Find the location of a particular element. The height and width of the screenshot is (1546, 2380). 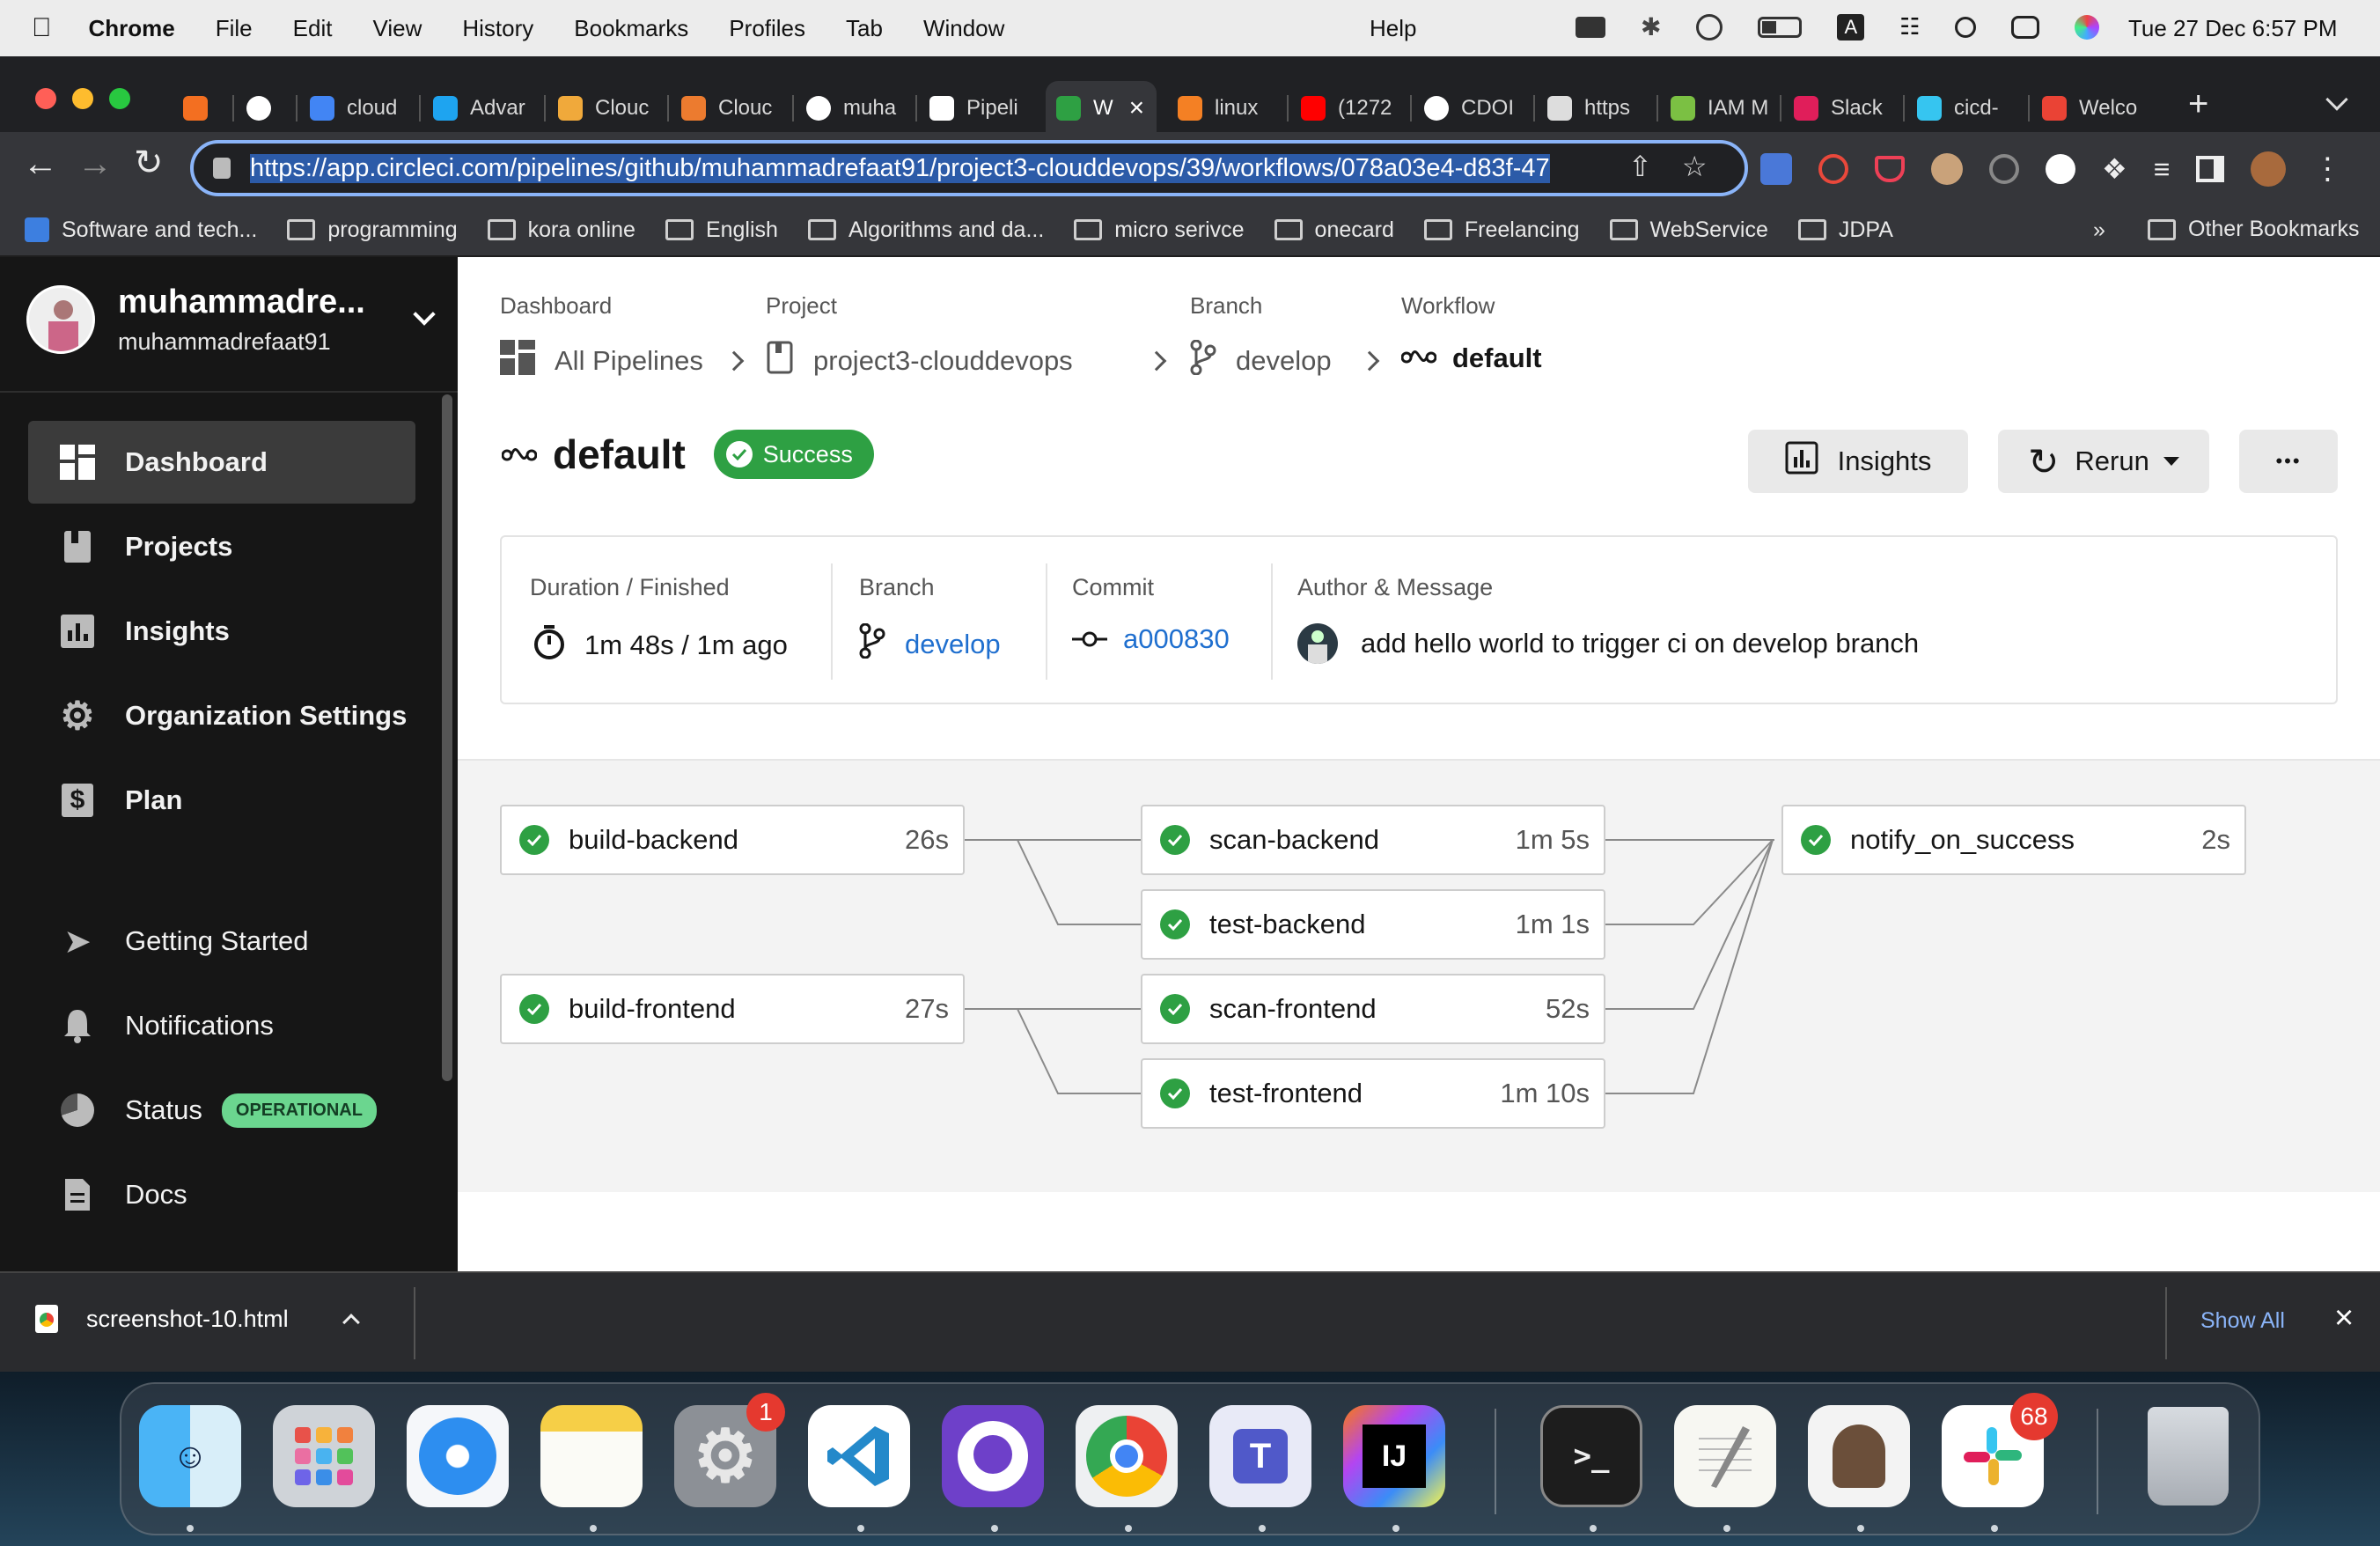

menu-profiles: Profiles is located at coordinates (767, 28).